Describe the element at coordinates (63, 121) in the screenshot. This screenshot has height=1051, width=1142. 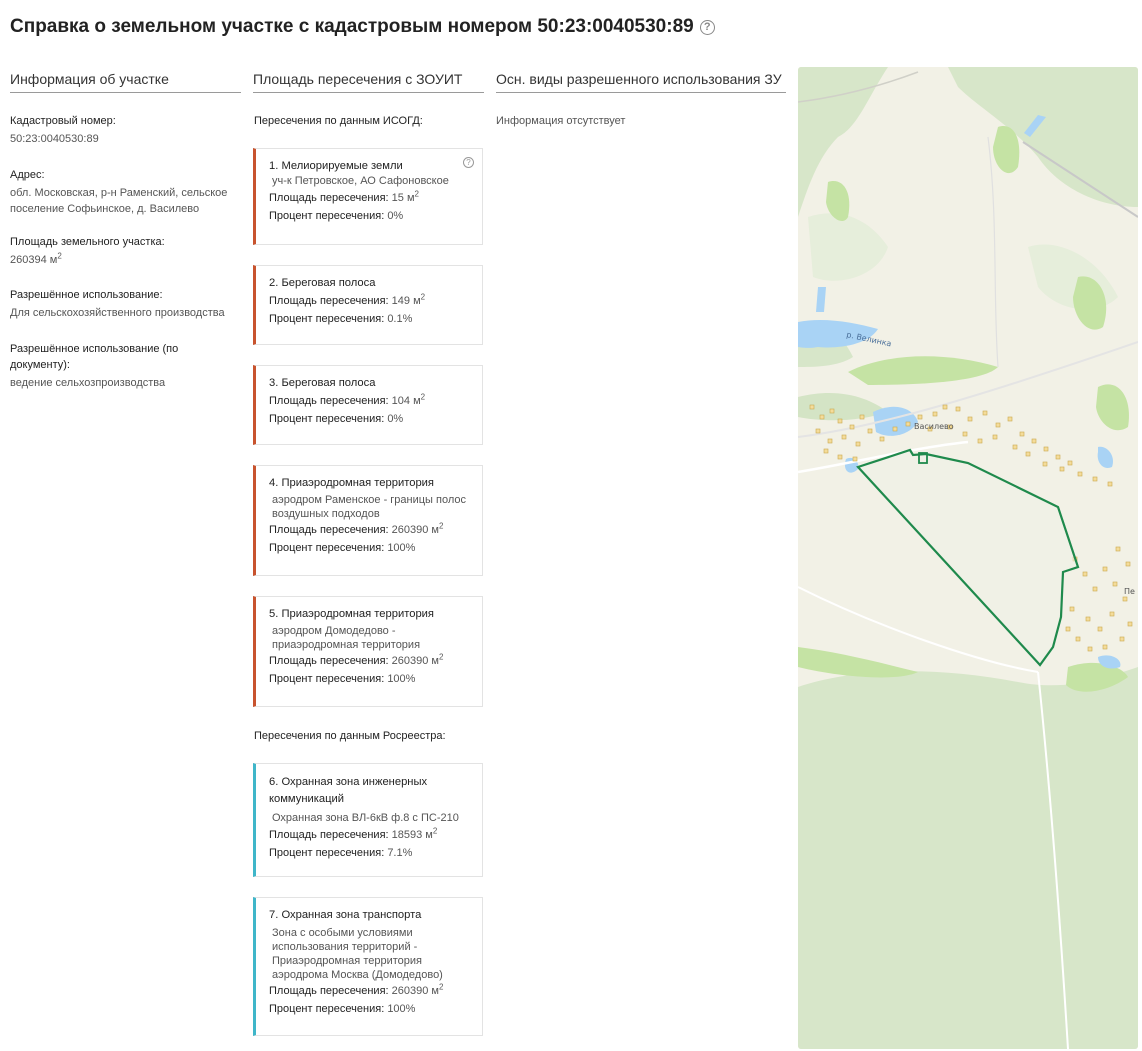
I see `cadastral-number-label: Кадастровый номер:` at that location.